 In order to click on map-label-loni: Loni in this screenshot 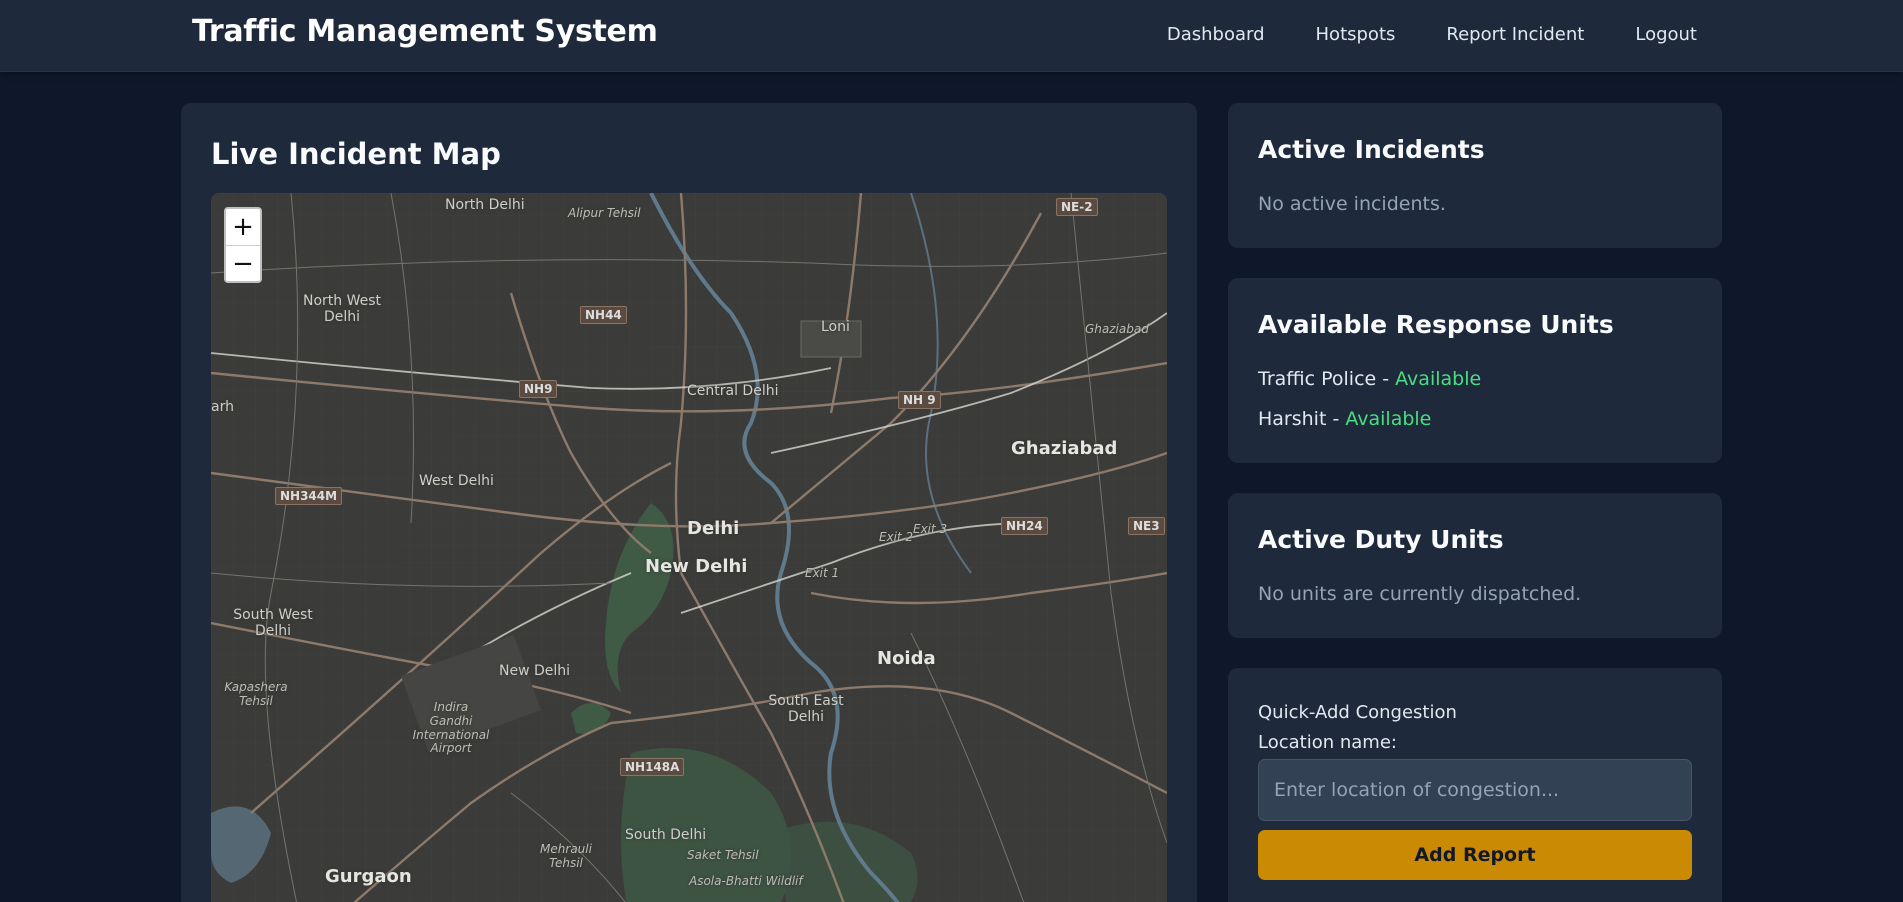, I will do `click(835, 327)`.